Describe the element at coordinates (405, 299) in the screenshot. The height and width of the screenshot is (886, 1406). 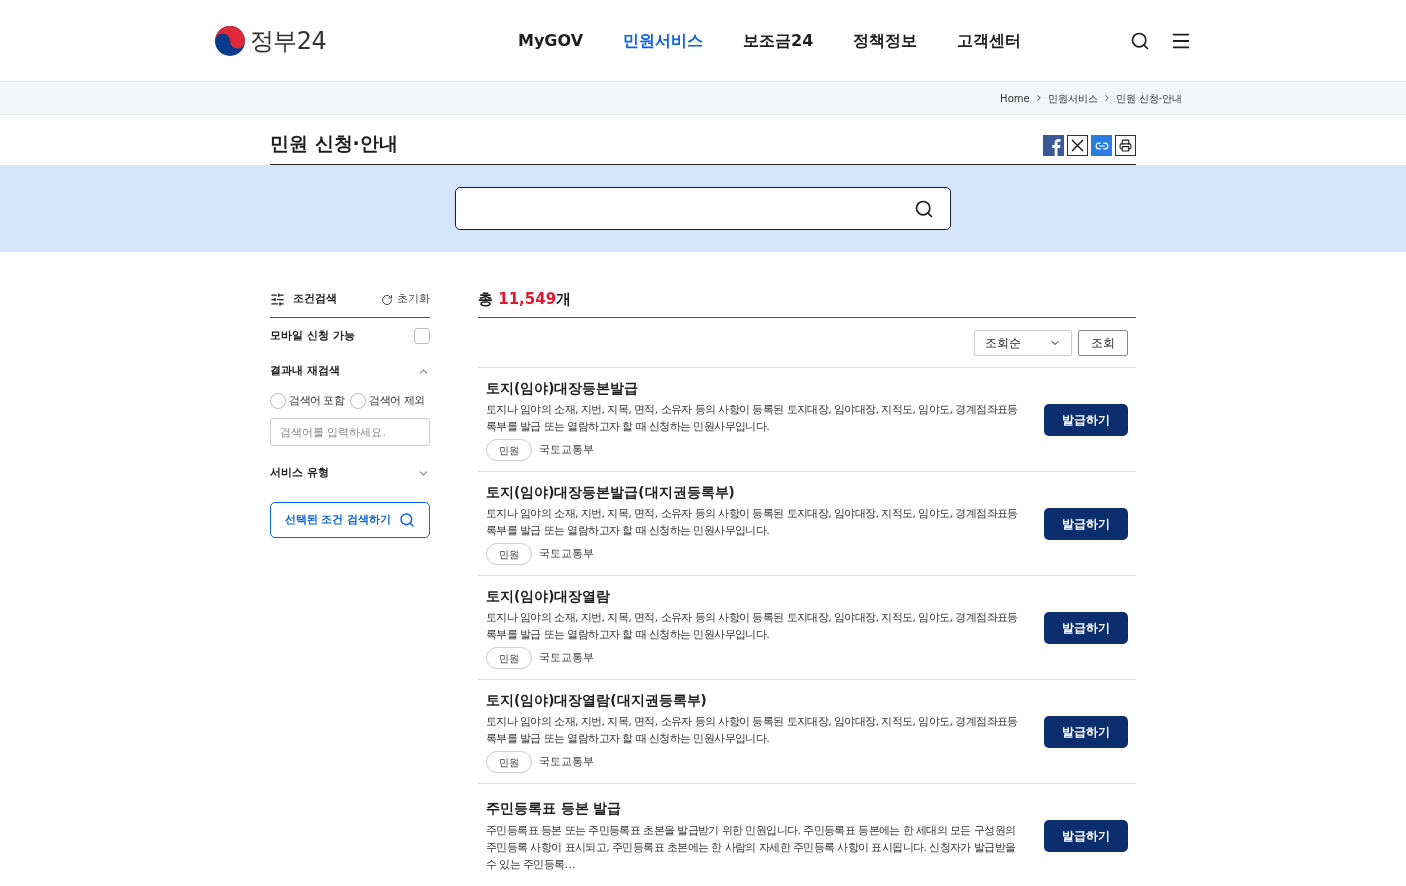
I see `reset-button: 초기화` at that location.